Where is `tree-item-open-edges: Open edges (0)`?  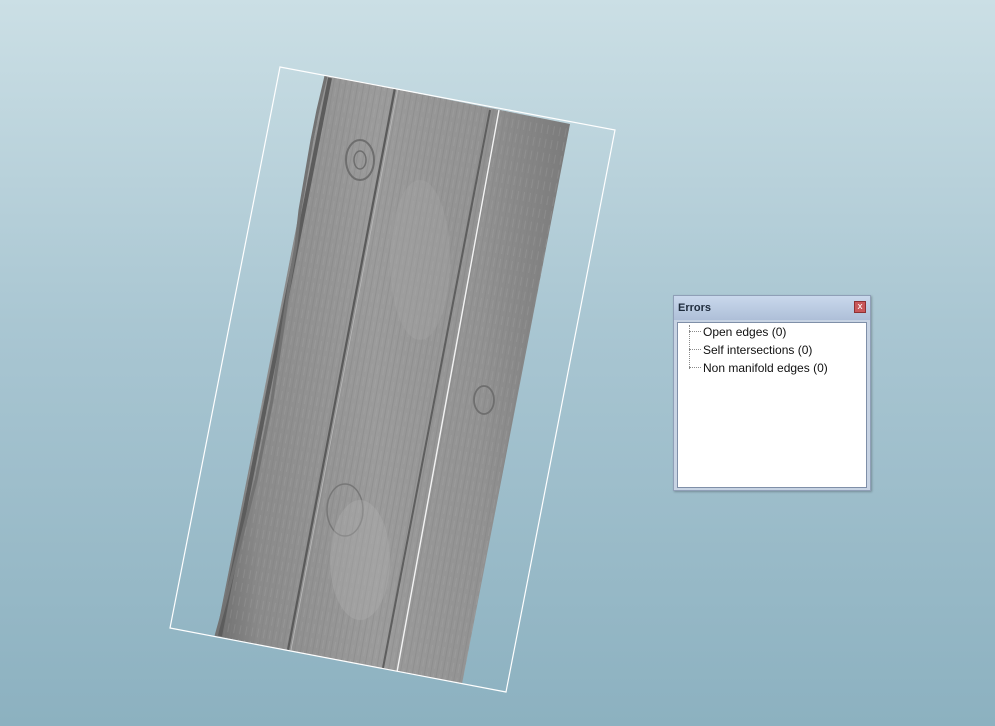
tree-item-open-edges: Open edges (0) is located at coordinates (772, 332).